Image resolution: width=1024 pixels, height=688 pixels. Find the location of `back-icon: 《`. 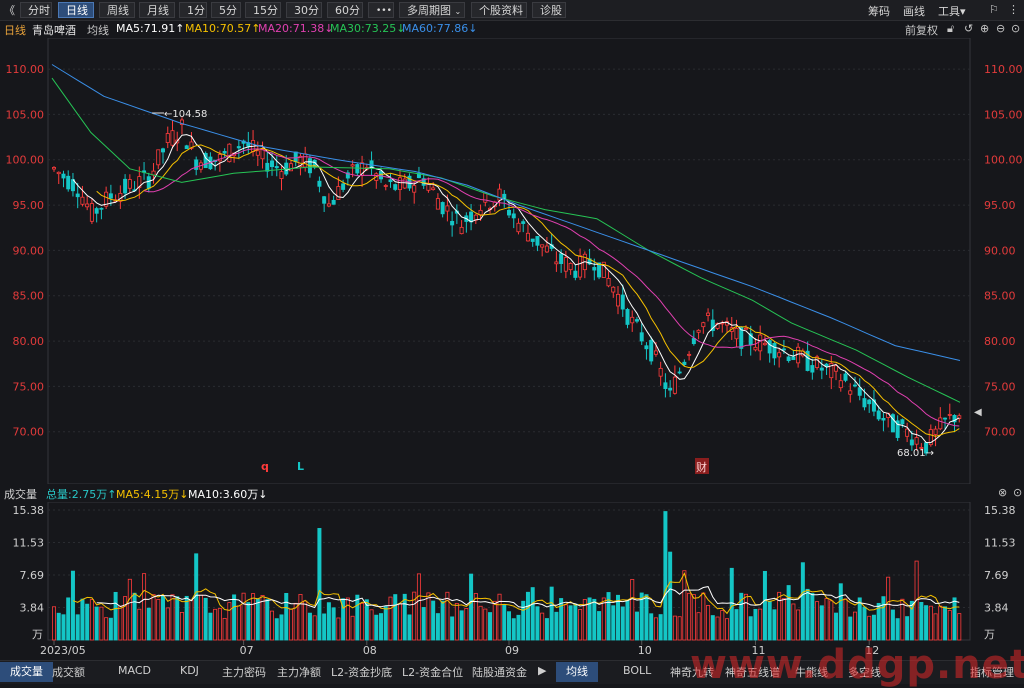

back-icon: 《 is located at coordinates (9, 10).